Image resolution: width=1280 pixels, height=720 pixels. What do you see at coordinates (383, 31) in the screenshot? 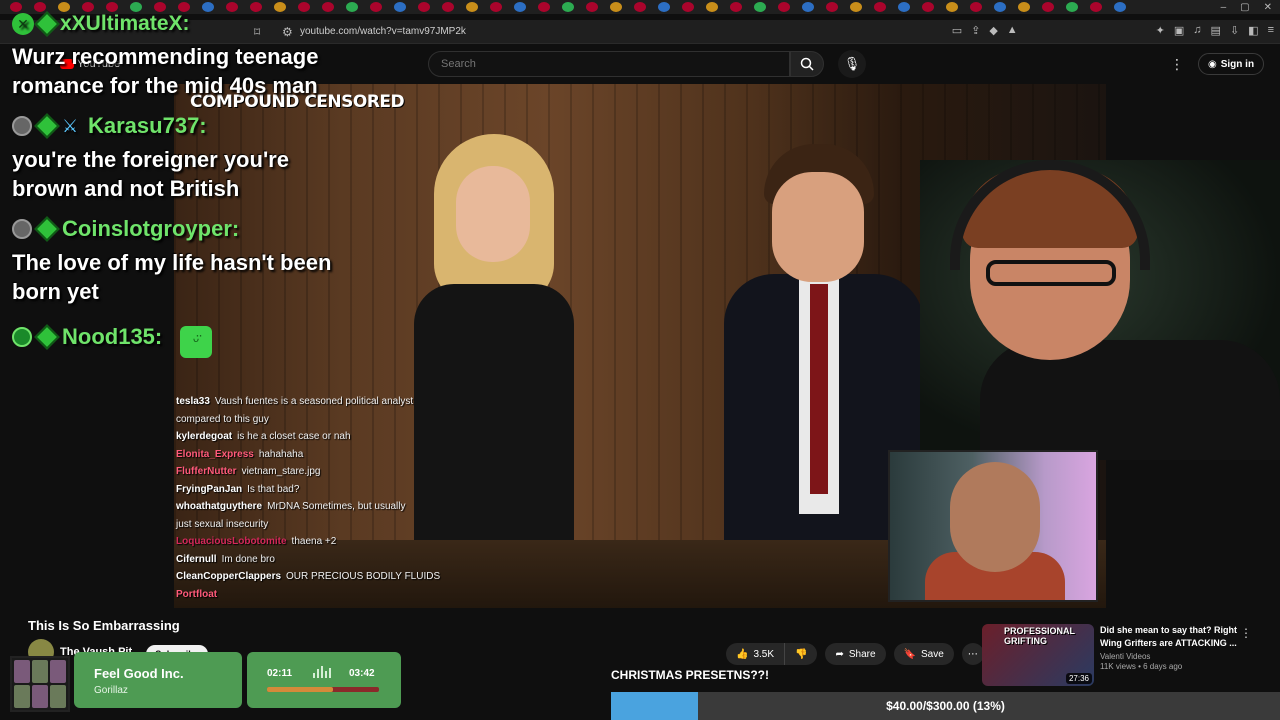
I see `url-field: youtube.com/watch?v=tamv97JMP2k` at bounding box center [383, 31].